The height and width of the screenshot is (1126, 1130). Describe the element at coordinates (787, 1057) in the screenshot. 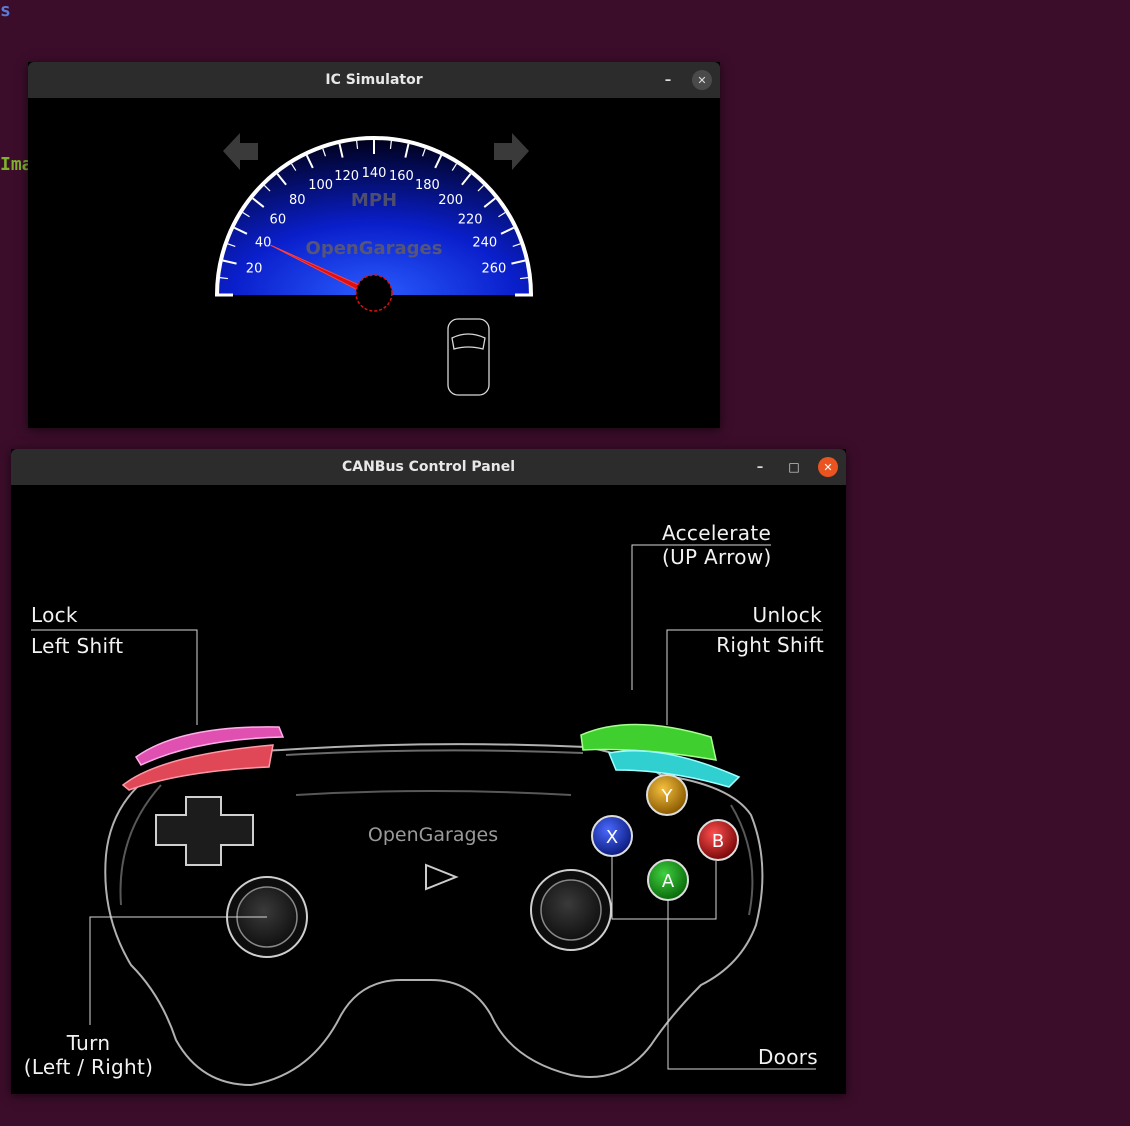

I see `doors-label: Doors` at that location.